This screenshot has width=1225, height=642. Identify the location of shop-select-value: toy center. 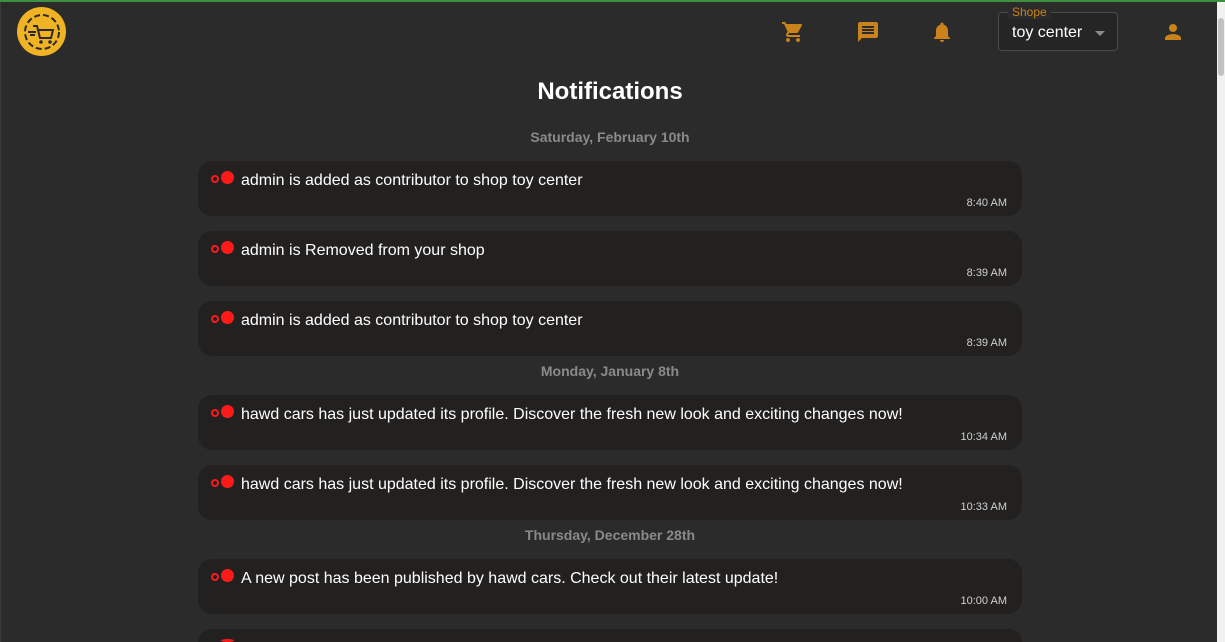
(1047, 32).